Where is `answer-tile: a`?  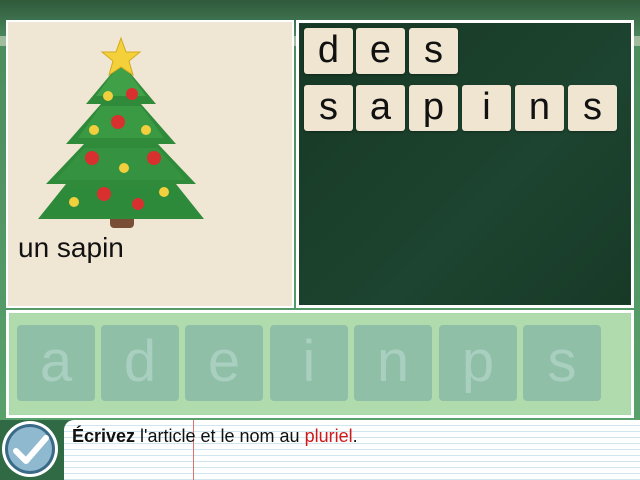
answer-tile: a is located at coordinates (380, 108).